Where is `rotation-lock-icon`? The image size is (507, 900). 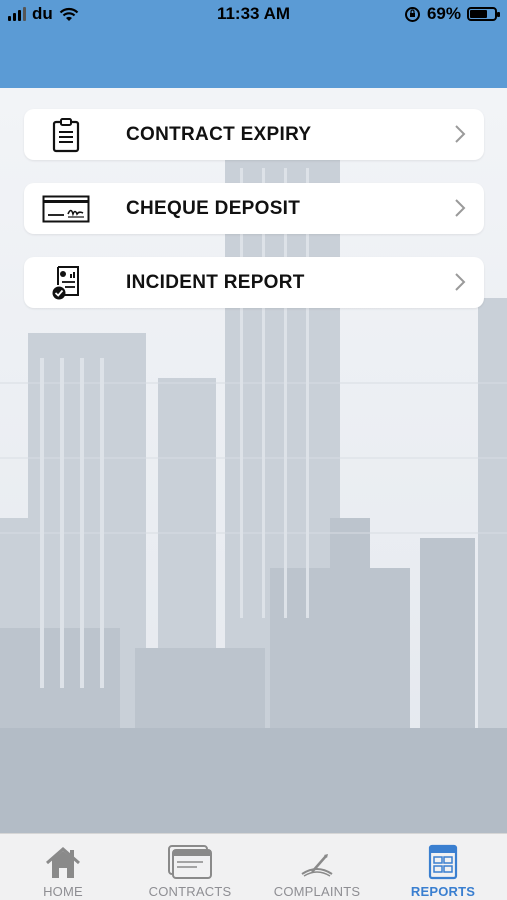
rotation-lock-icon is located at coordinates (412, 14).